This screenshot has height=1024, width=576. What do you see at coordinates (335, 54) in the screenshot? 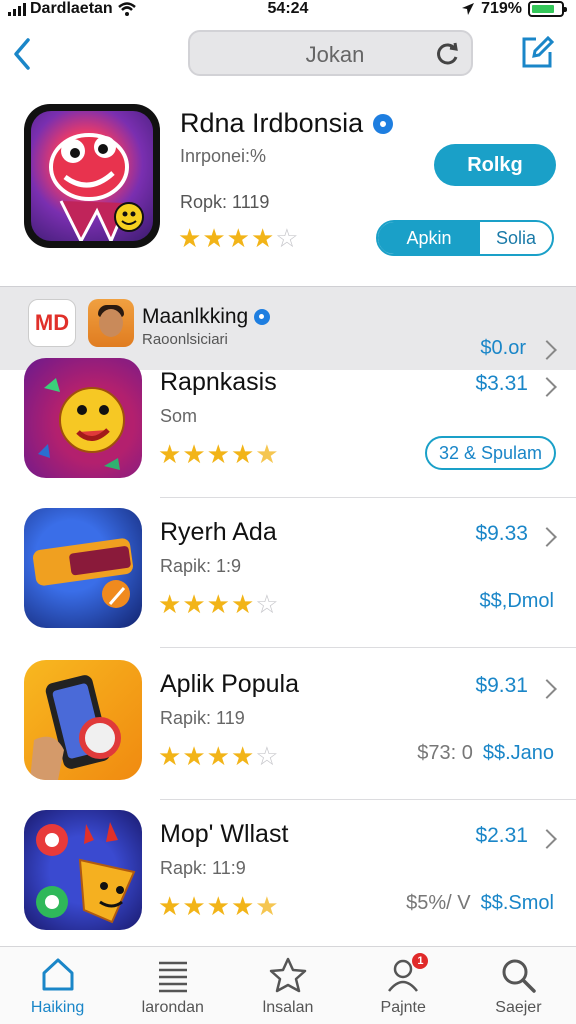
I see `search-text: Jokan` at bounding box center [335, 54].